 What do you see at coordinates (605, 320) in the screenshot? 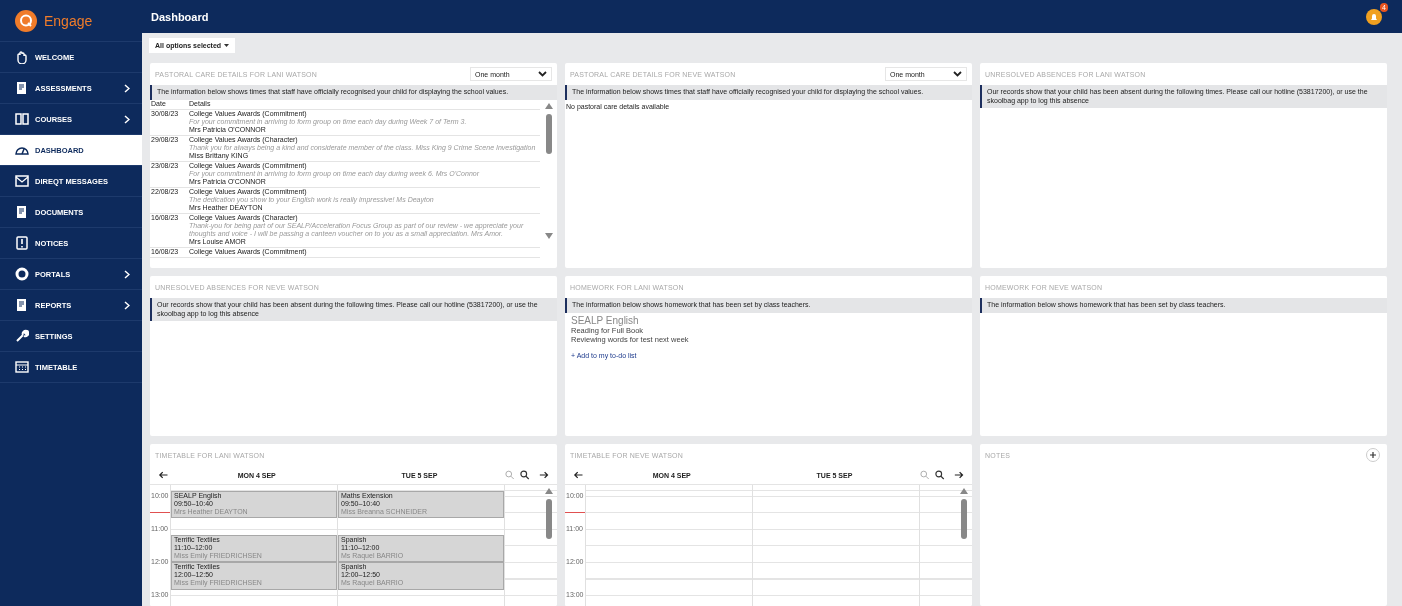
I see `homework-subject: SEALP English` at bounding box center [605, 320].